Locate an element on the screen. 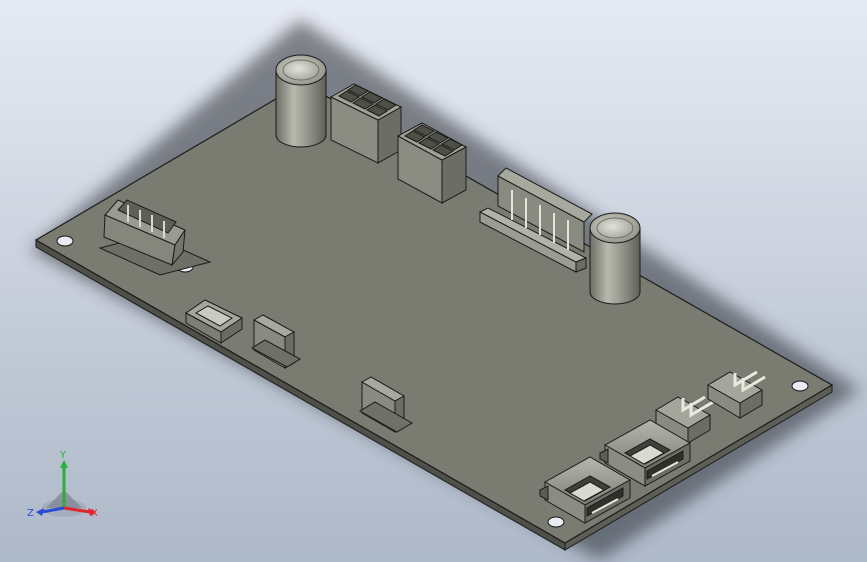 Image resolution: width=867 pixels, height=562 pixels. triad-z-label: Z is located at coordinates (30, 513).